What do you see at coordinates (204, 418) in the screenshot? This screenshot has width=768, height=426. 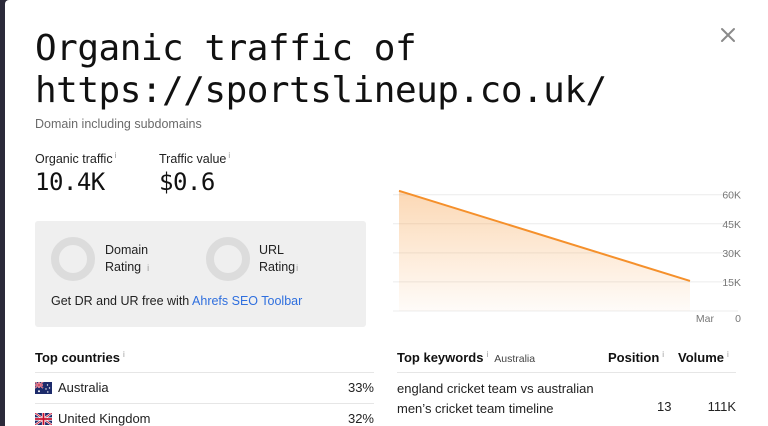 I see `country-row-united-kingdom: United Kingdom 32%` at bounding box center [204, 418].